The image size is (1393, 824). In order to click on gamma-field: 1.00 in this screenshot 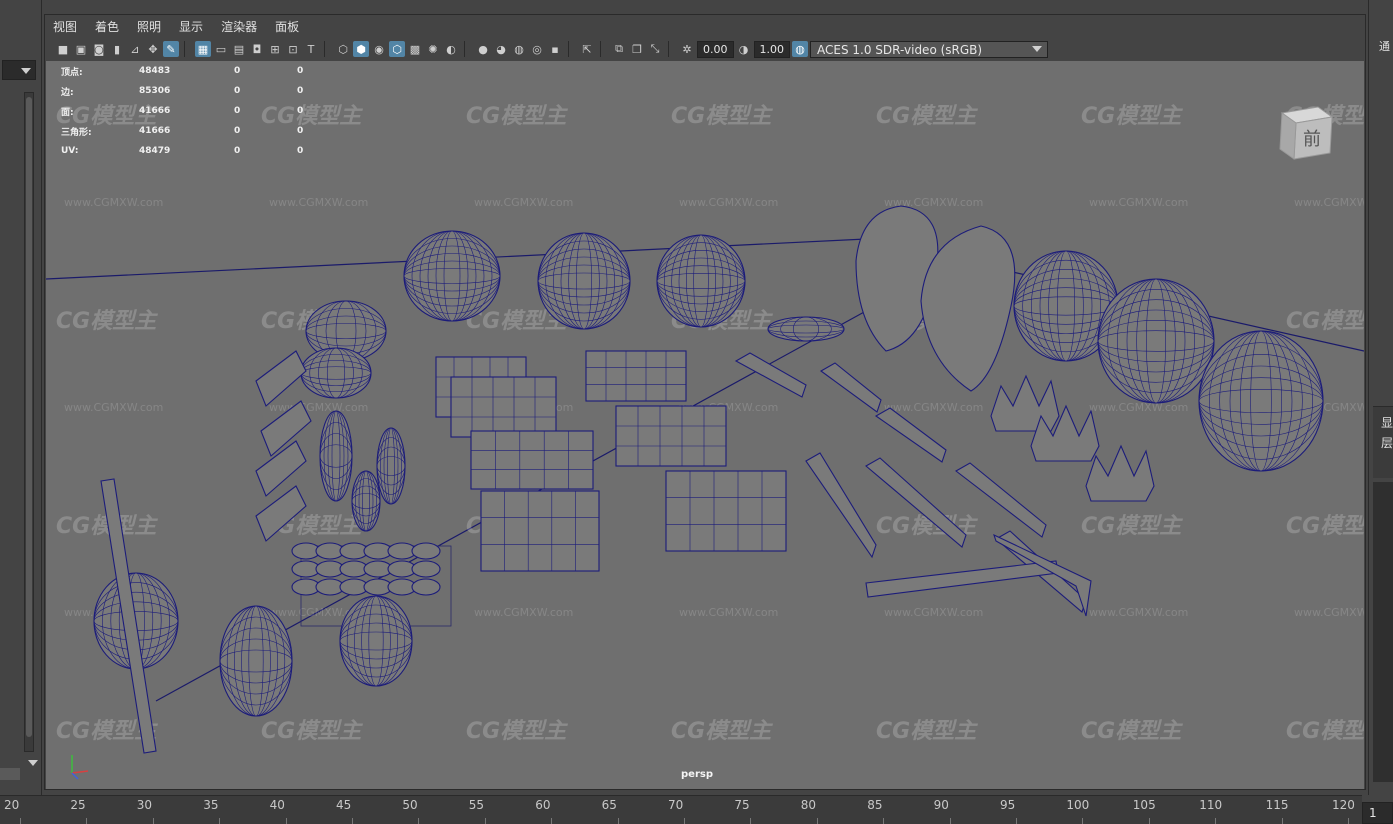, I will do `click(771, 49)`.